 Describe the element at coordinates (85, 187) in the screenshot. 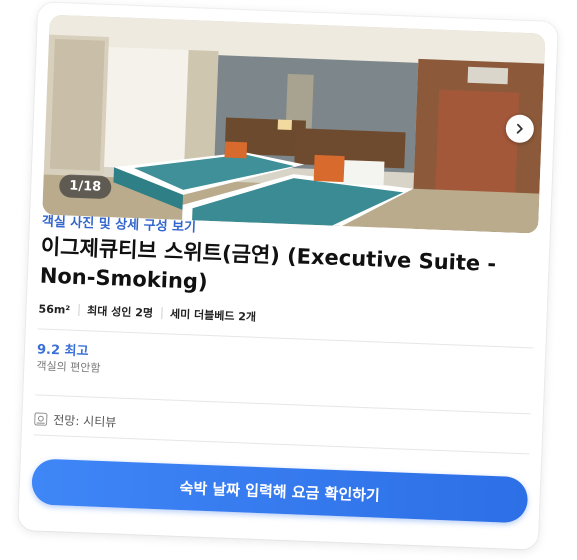

I see `photo-counter-badge: 1/18` at that location.